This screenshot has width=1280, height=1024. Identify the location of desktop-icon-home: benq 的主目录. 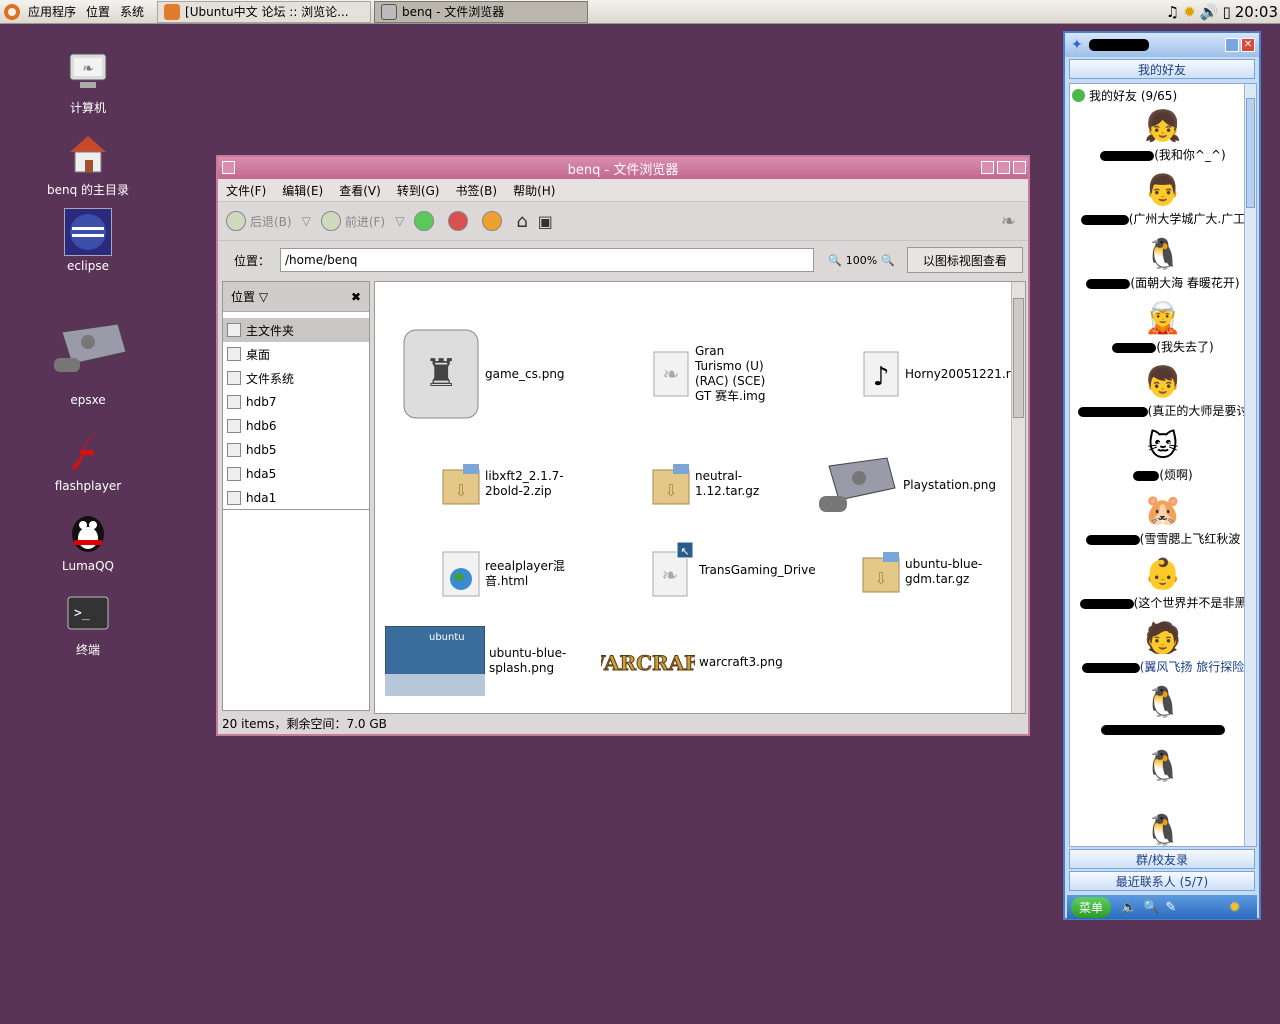
(88, 164).